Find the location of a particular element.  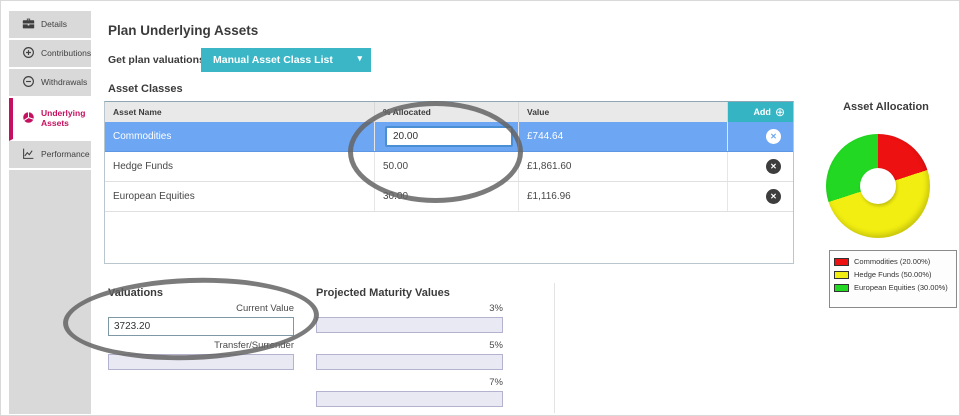

table-header-row: Asset Name % Allocated Value Add ⊕ is located at coordinates (449, 112).